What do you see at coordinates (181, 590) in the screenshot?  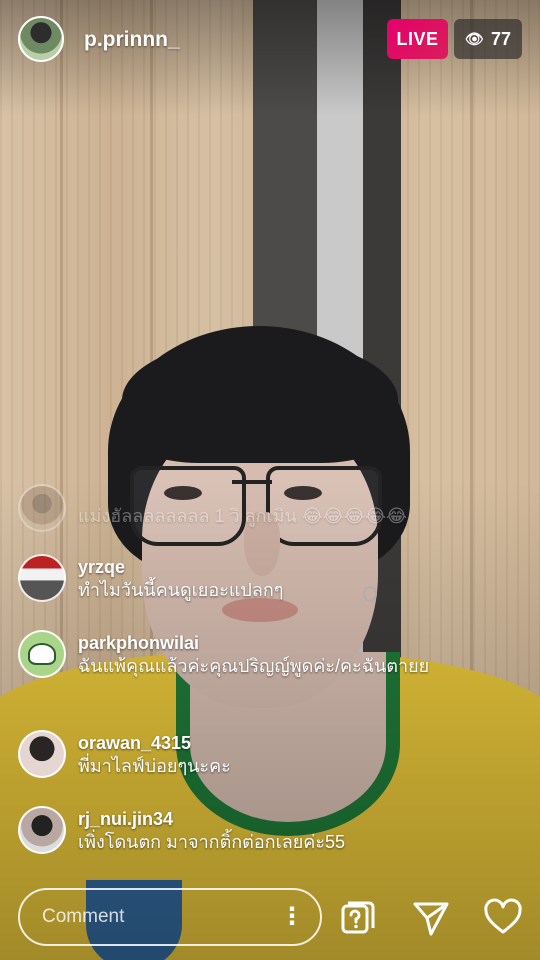 I see `comment-text: ทำไมวันนี้คนดูเยอะแปลกๆ` at bounding box center [181, 590].